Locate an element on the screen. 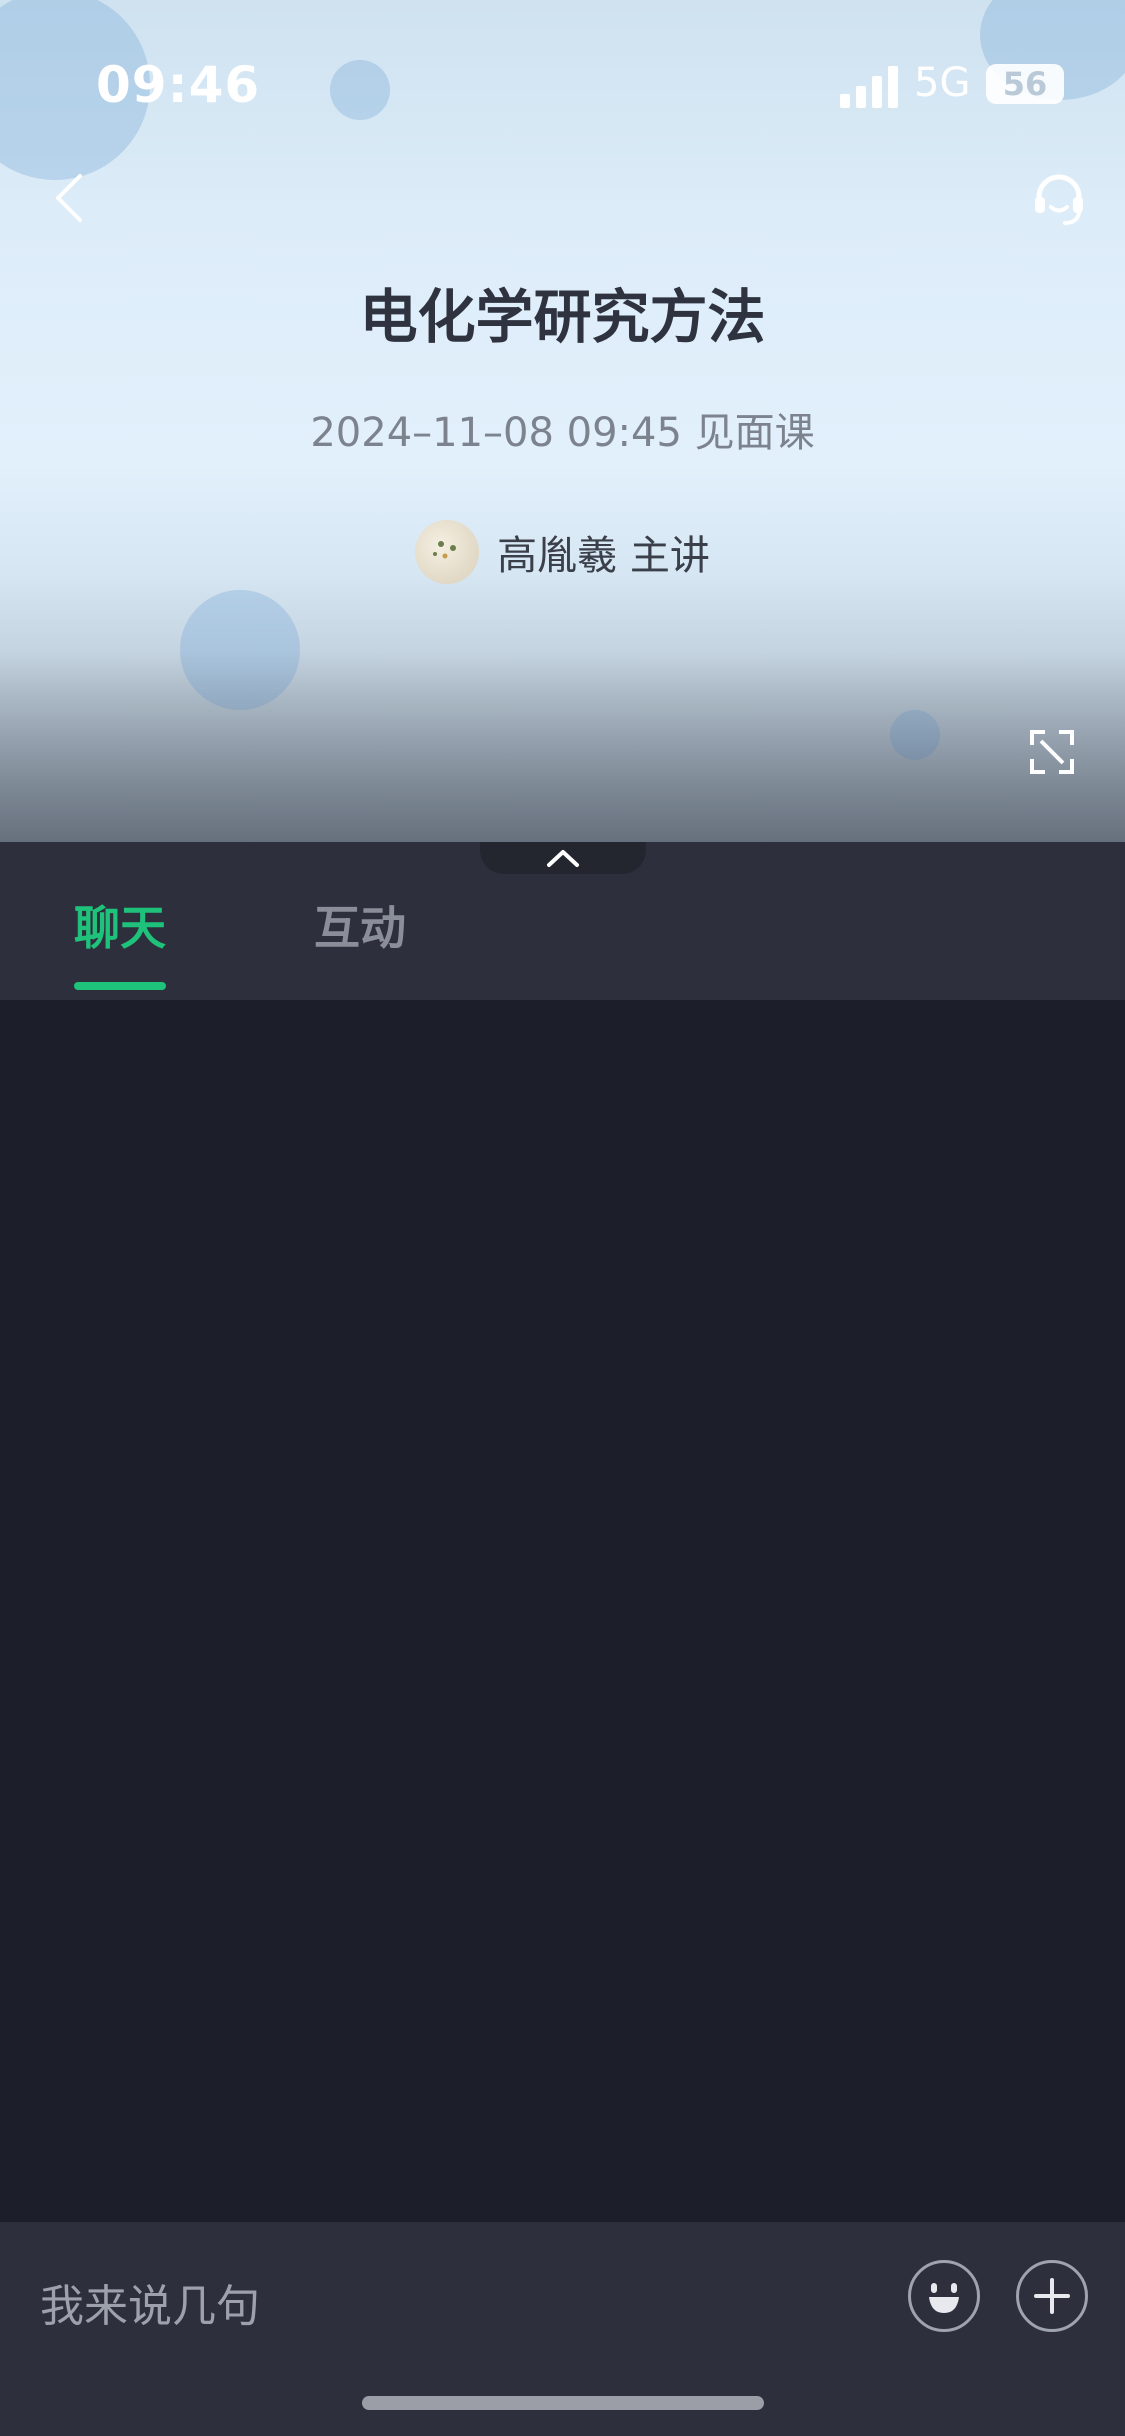 The width and height of the screenshot is (1125, 2436). home-indicator is located at coordinates (563, 2403).